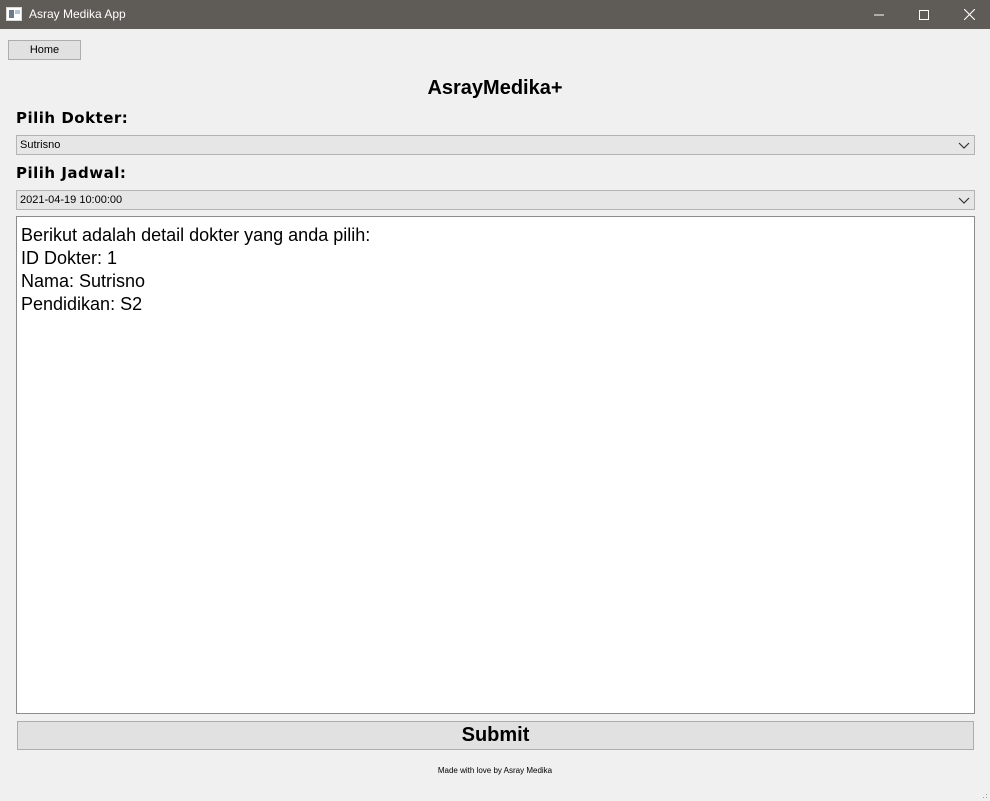  What do you see at coordinates (82, 304) in the screenshot?
I see `detail-line-education: Pendidikan: S2` at bounding box center [82, 304].